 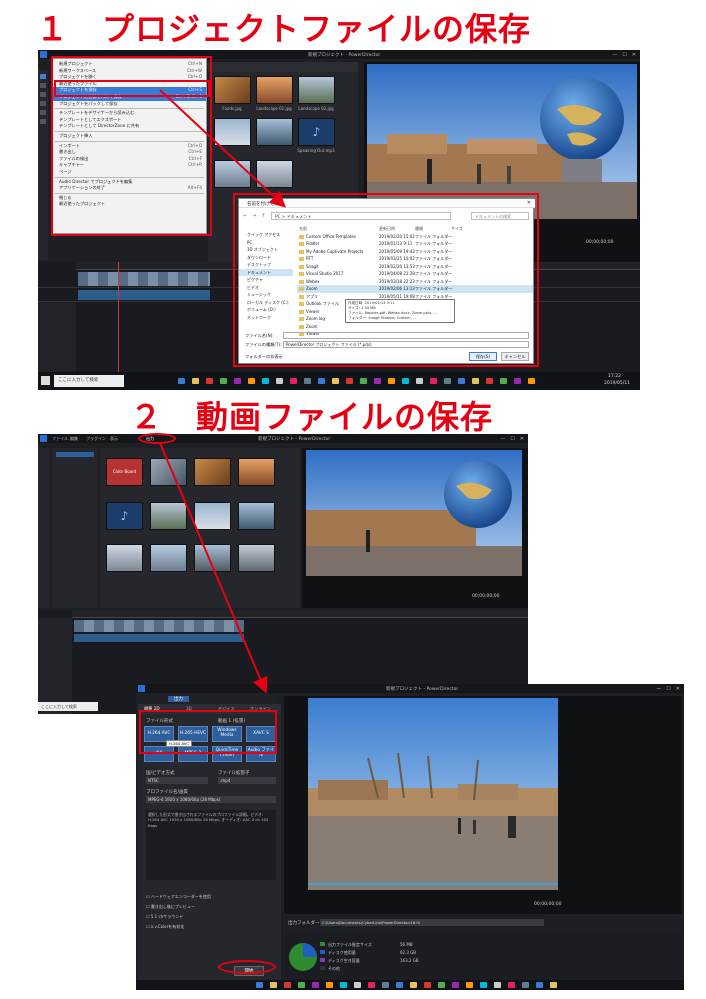 What do you see at coordinates (344, 55) in the screenshot?
I see `app-title: 新規プロジェクト - PowerDirector` at bounding box center [344, 55].